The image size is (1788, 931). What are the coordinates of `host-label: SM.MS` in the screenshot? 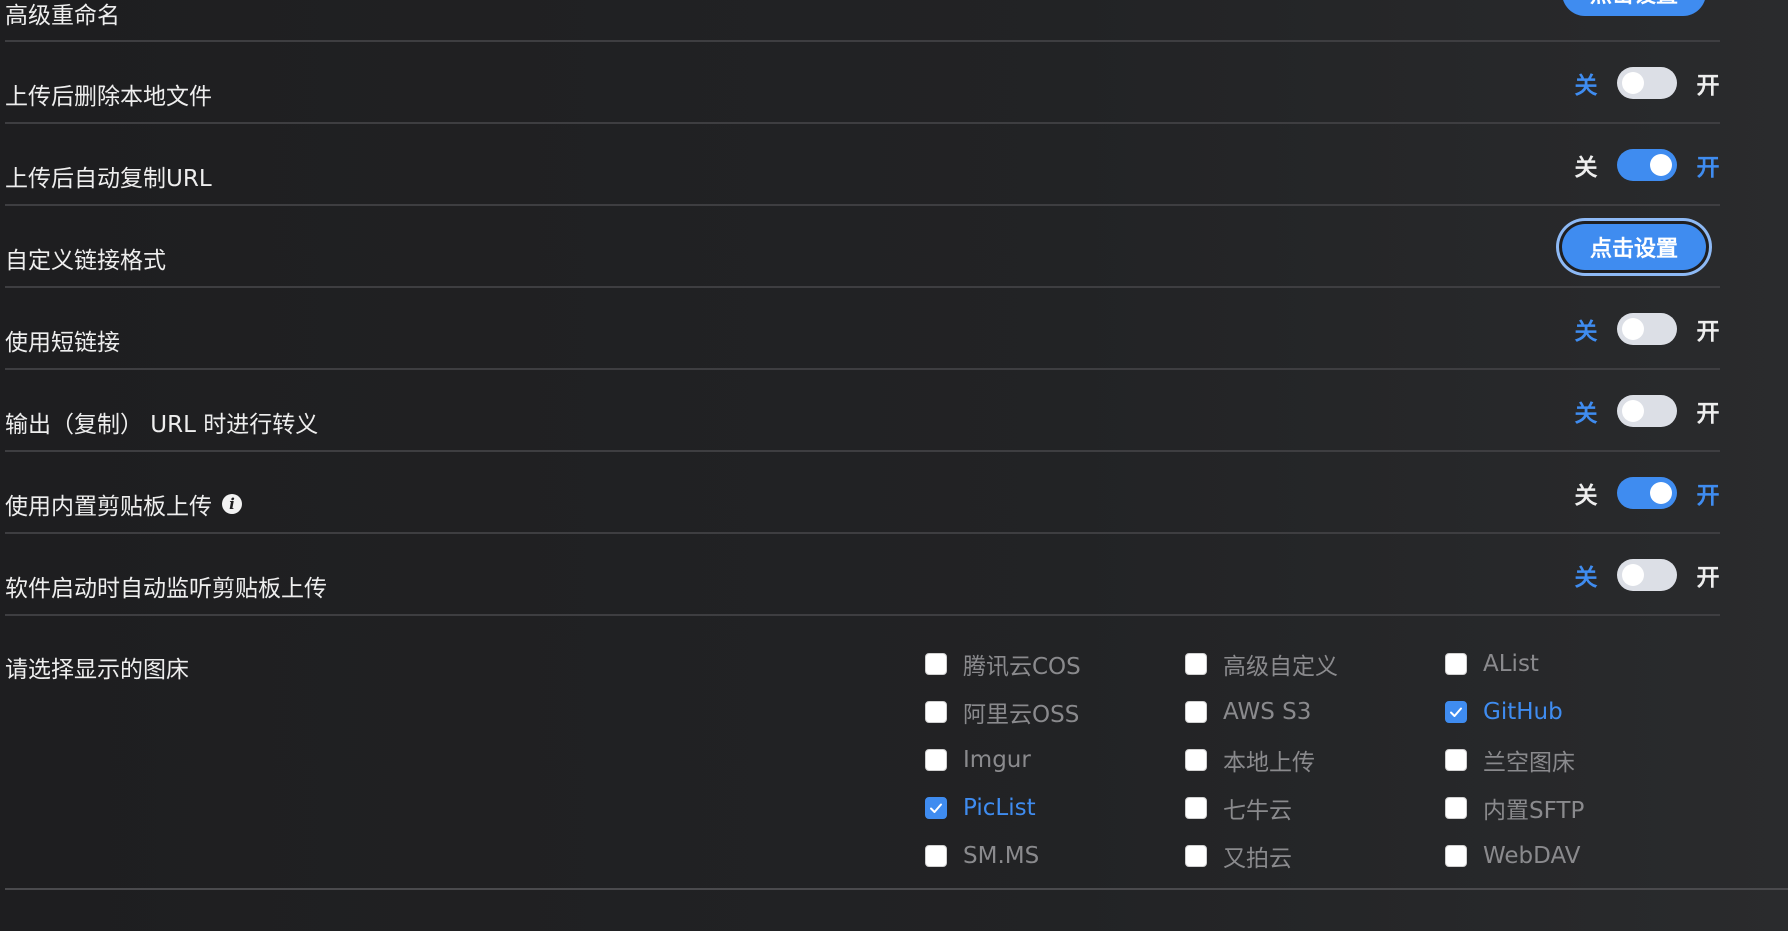 It's located at (1001, 856).